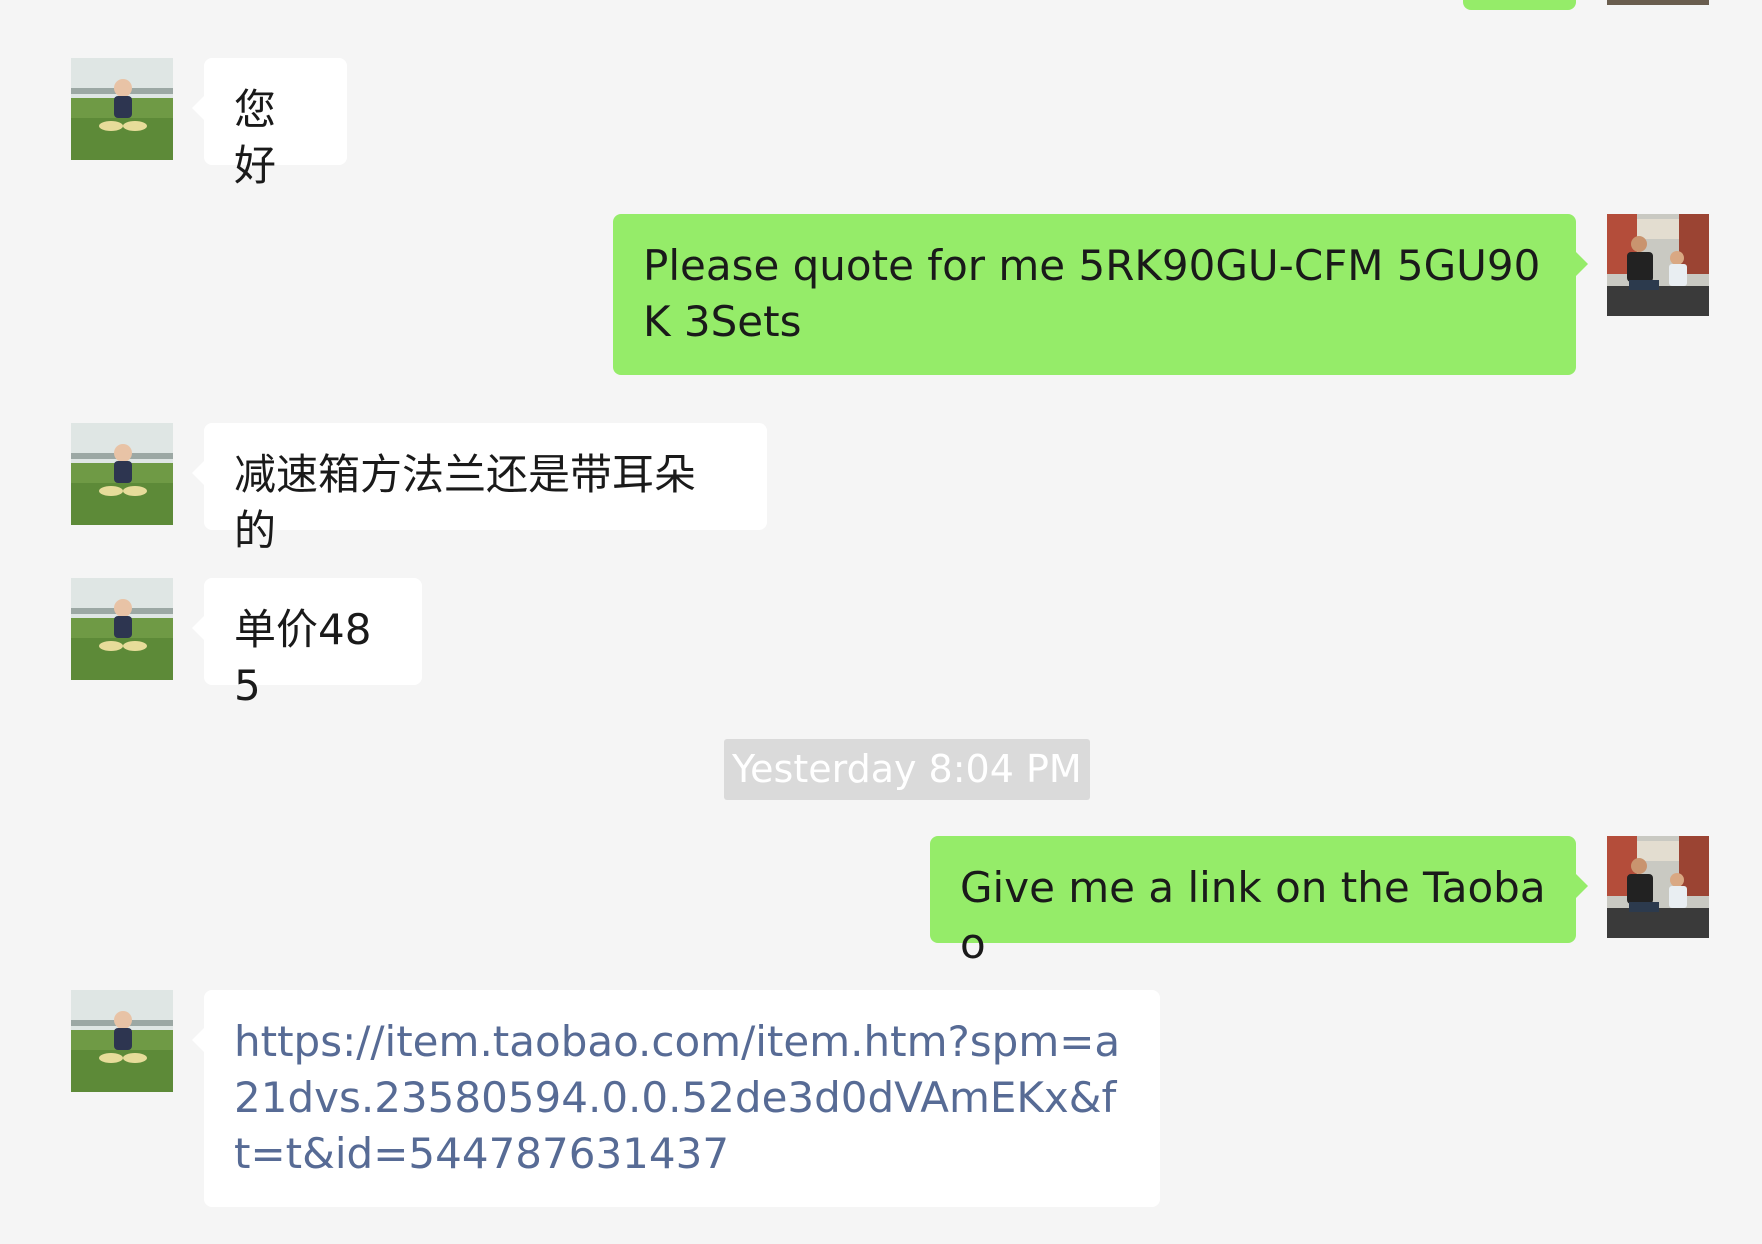  Describe the element at coordinates (479, 489) in the screenshot. I see `message-bubble-incoming: 减速箱方法兰还是带耳朵的` at that location.